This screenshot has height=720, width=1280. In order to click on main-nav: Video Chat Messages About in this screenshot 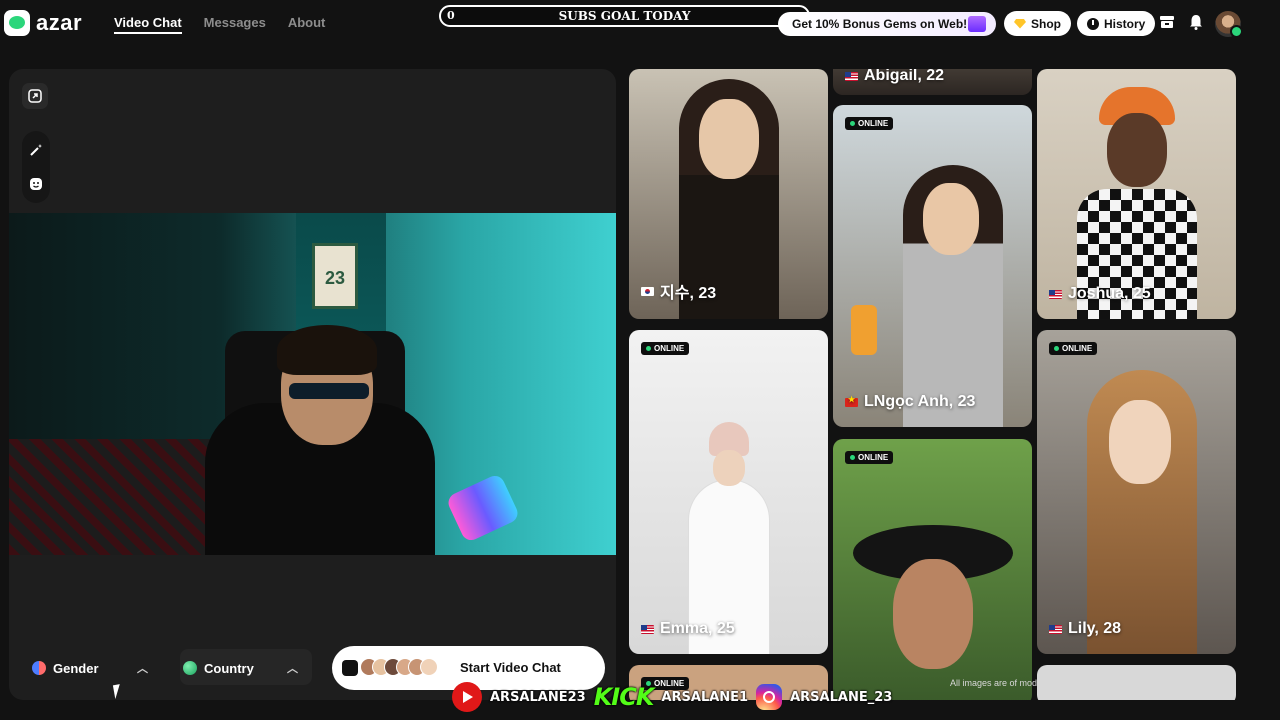, I will do `click(219, 24)`.